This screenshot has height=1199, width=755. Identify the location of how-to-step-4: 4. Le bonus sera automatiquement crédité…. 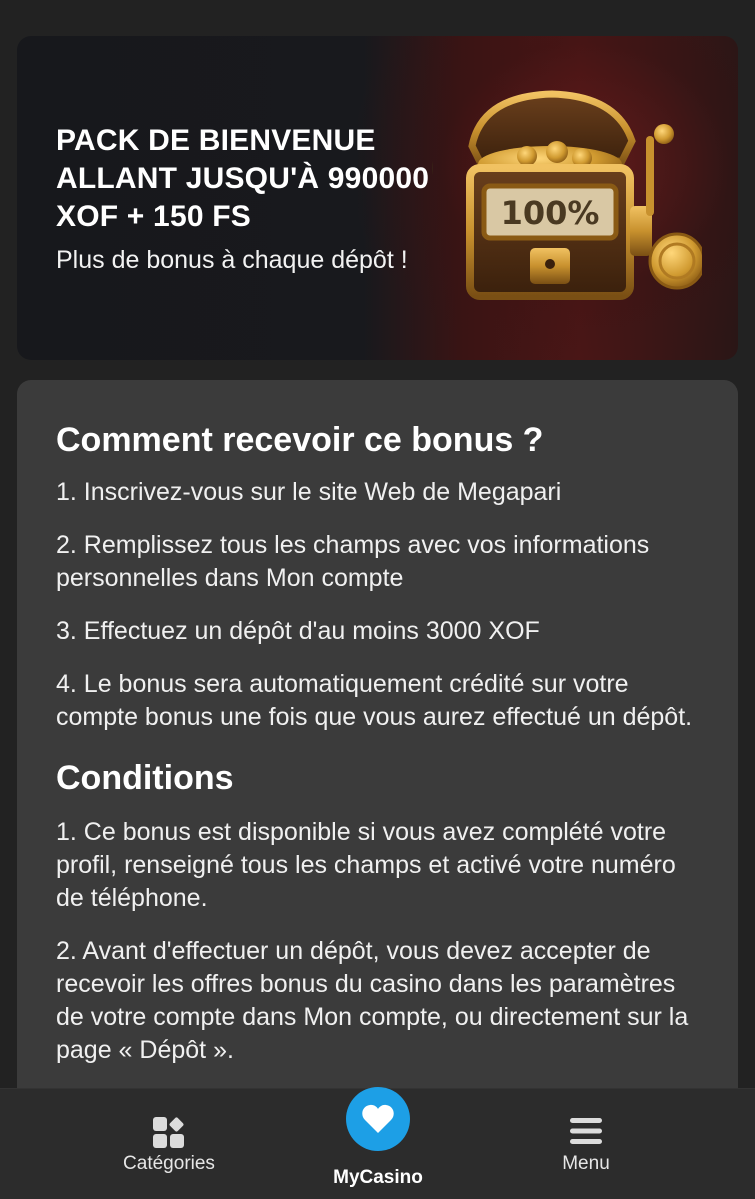
(374, 700).